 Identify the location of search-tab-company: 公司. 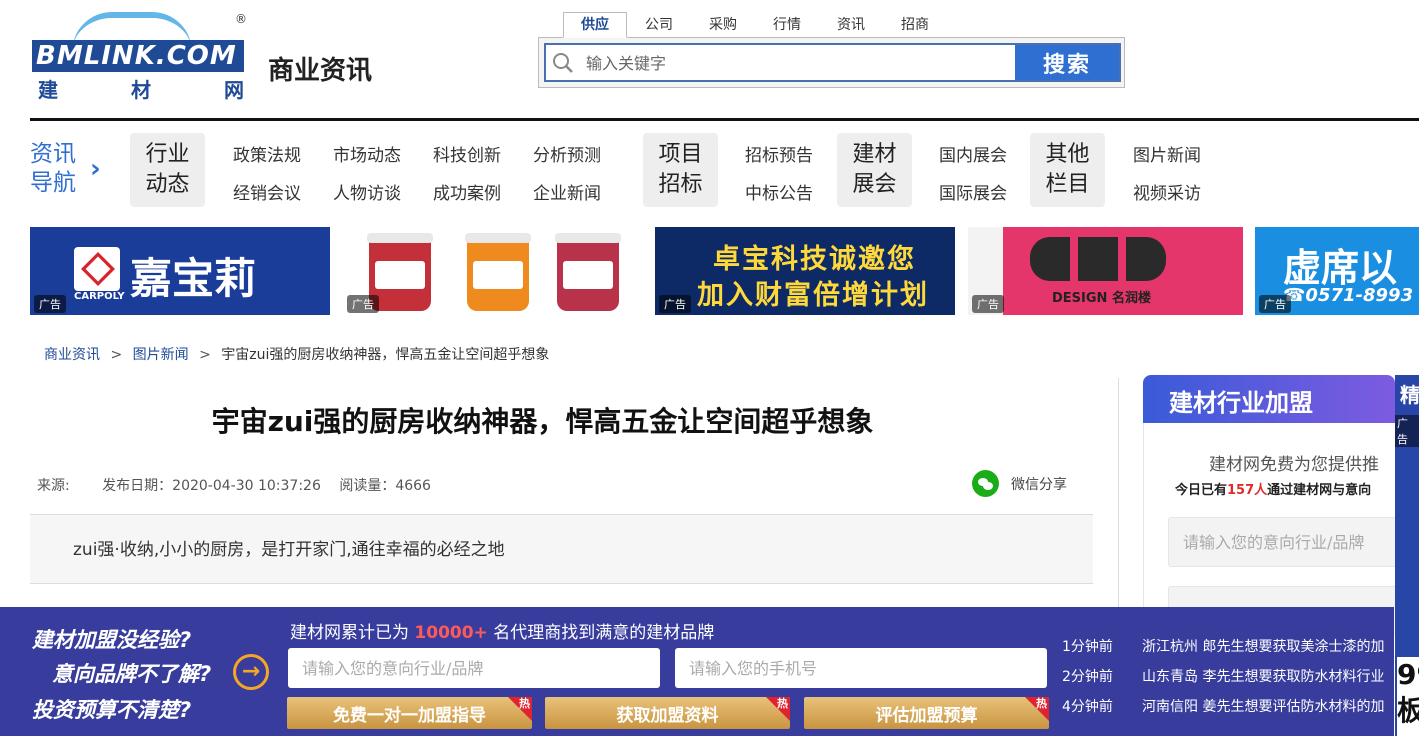
(659, 25).